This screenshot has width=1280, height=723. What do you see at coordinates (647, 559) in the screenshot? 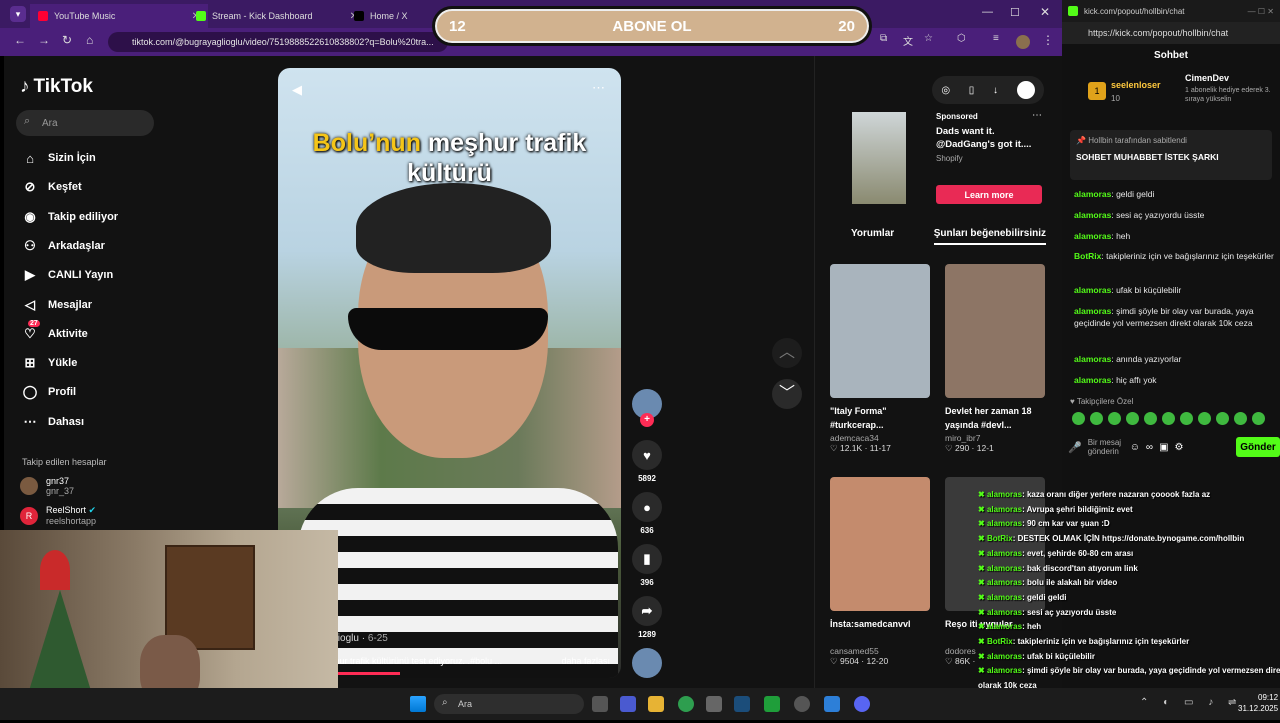
I see `bookmark-icon: ▮` at bounding box center [647, 559].